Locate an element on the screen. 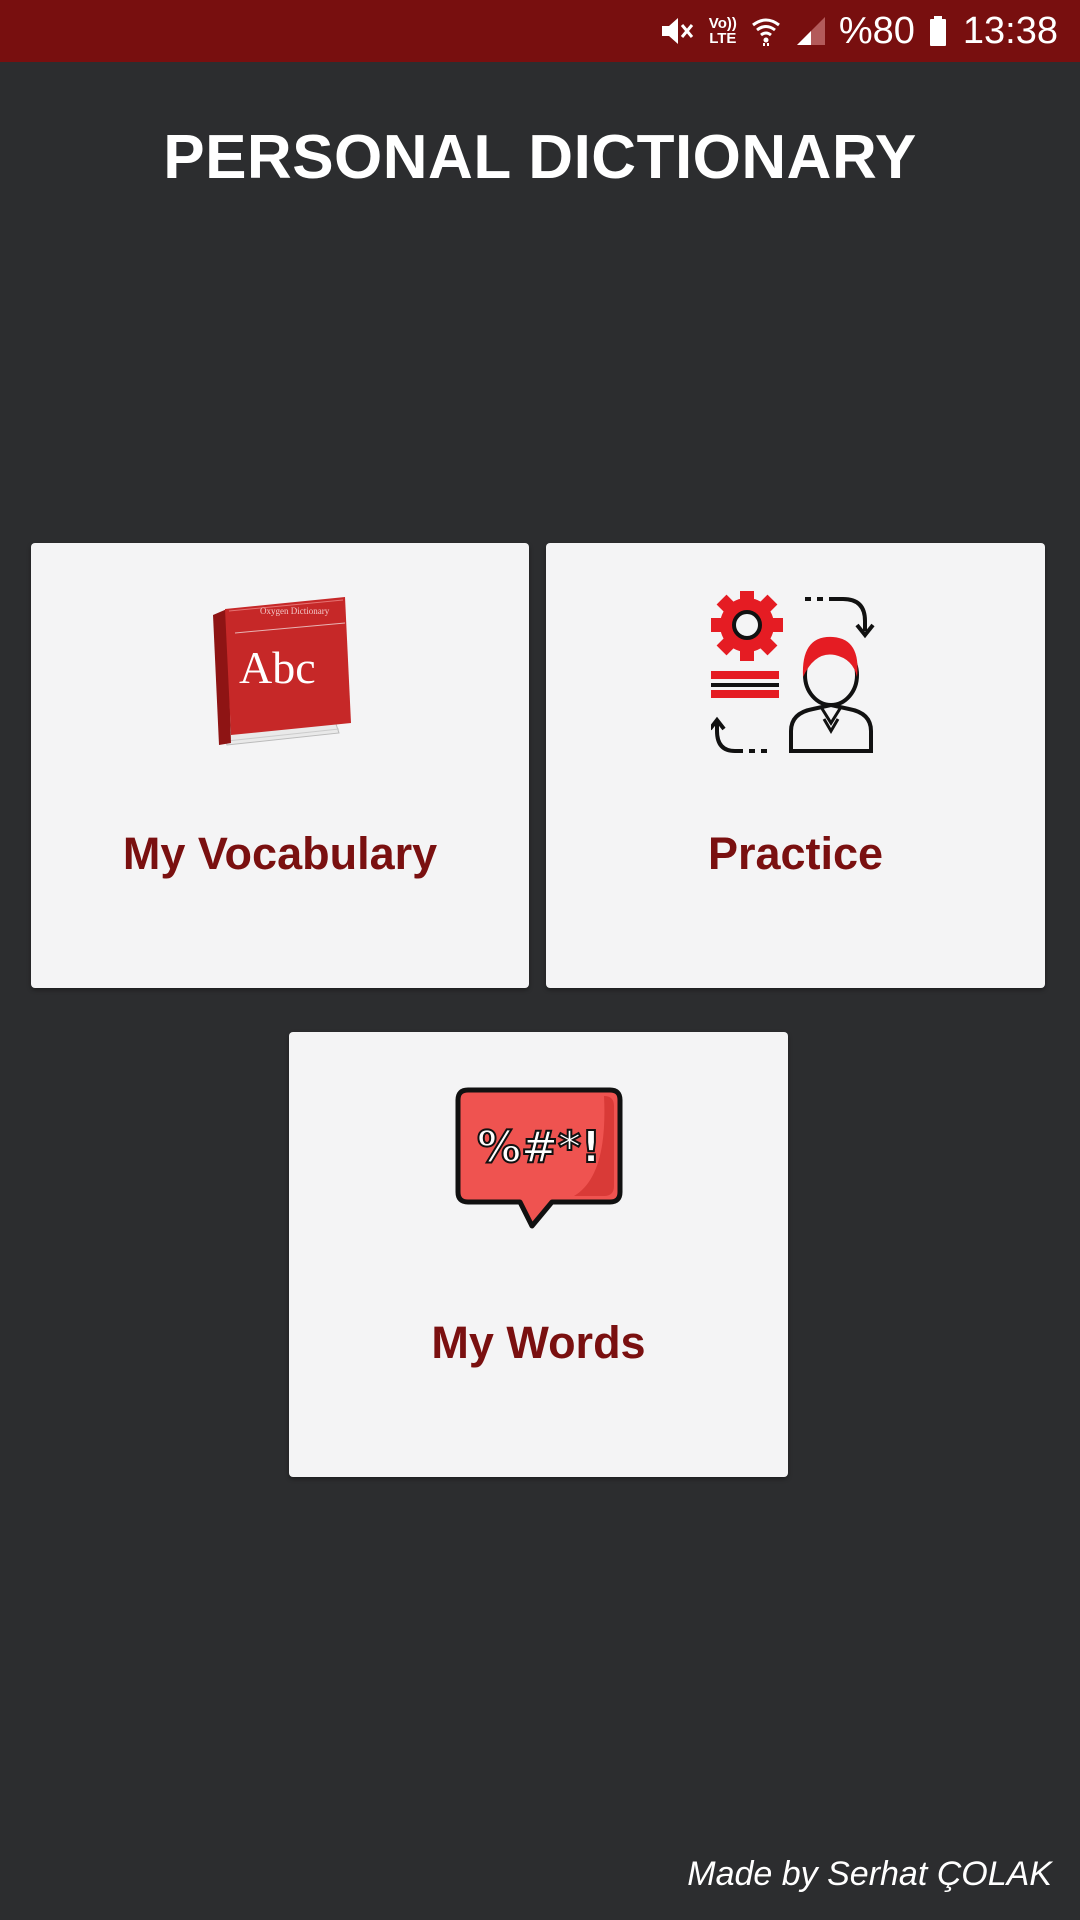  volte-bottom-text: LTE is located at coordinates (723, 38).